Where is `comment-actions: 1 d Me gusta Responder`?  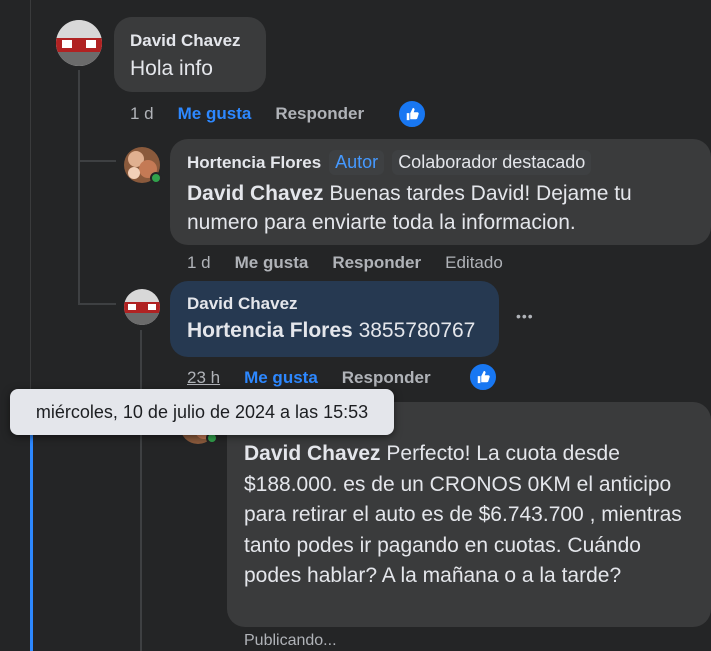 comment-actions: 1 d Me gusta Responder is located at coordinates (259, 114).